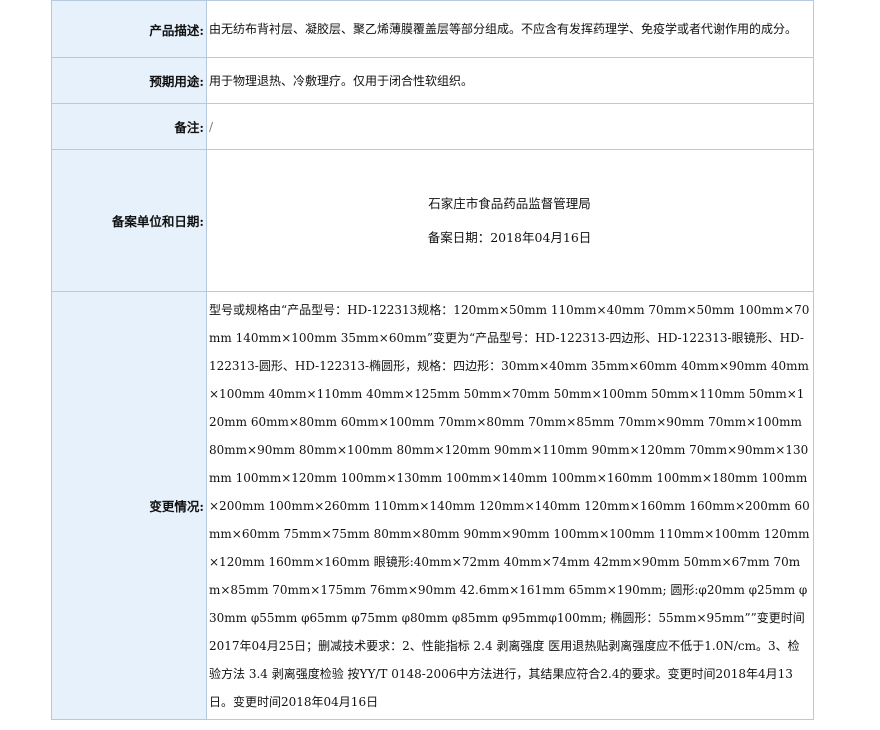 The image size is (880, 730). Describe the element at coordinates (129, 505) in the screenshot. I see `change-status-label: 变更情况:` at that location.